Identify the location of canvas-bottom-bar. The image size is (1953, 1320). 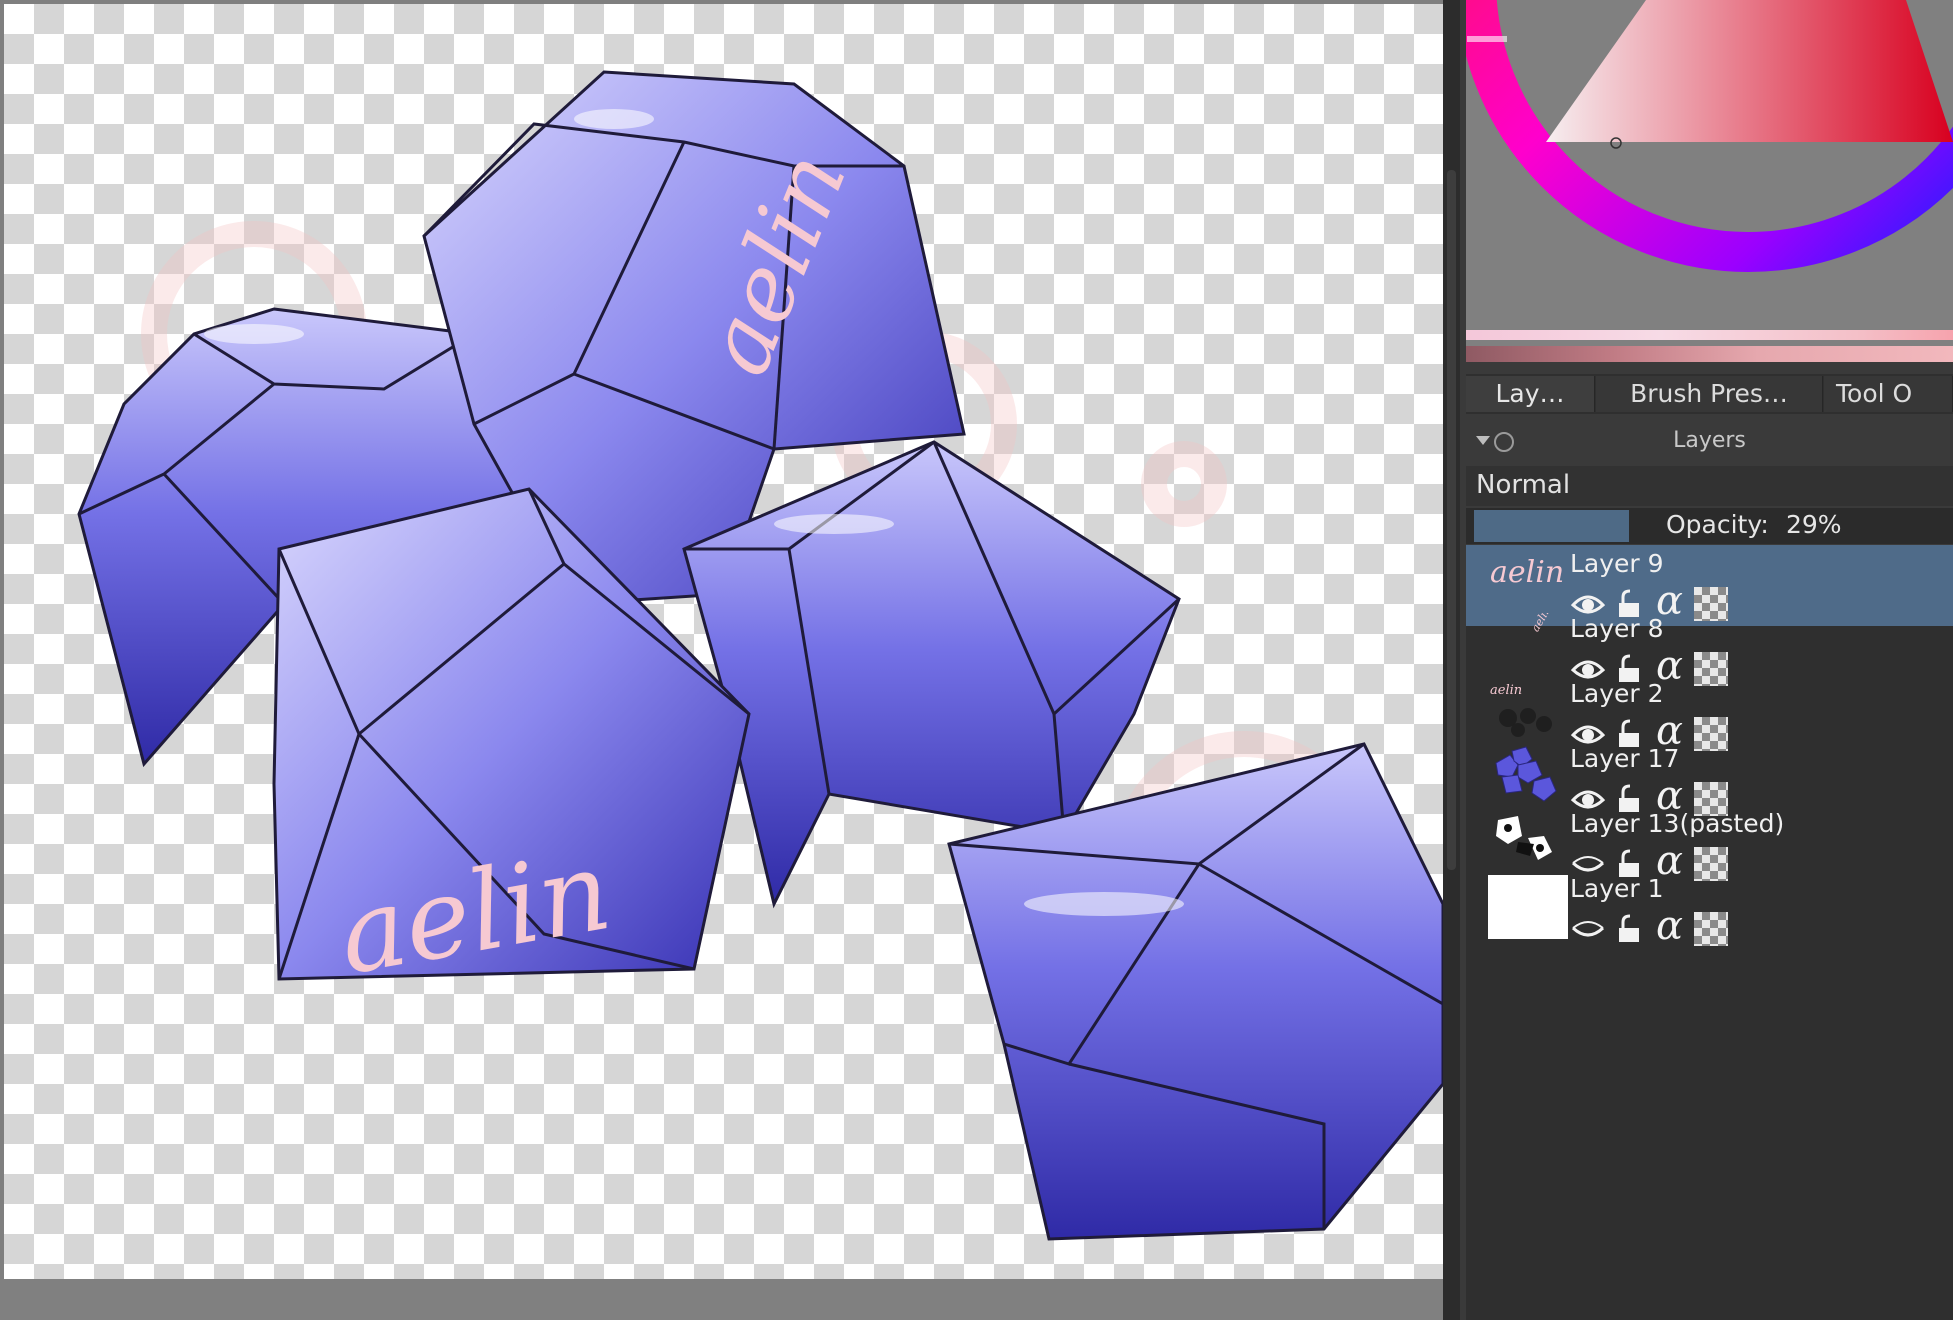
(721, 1299).